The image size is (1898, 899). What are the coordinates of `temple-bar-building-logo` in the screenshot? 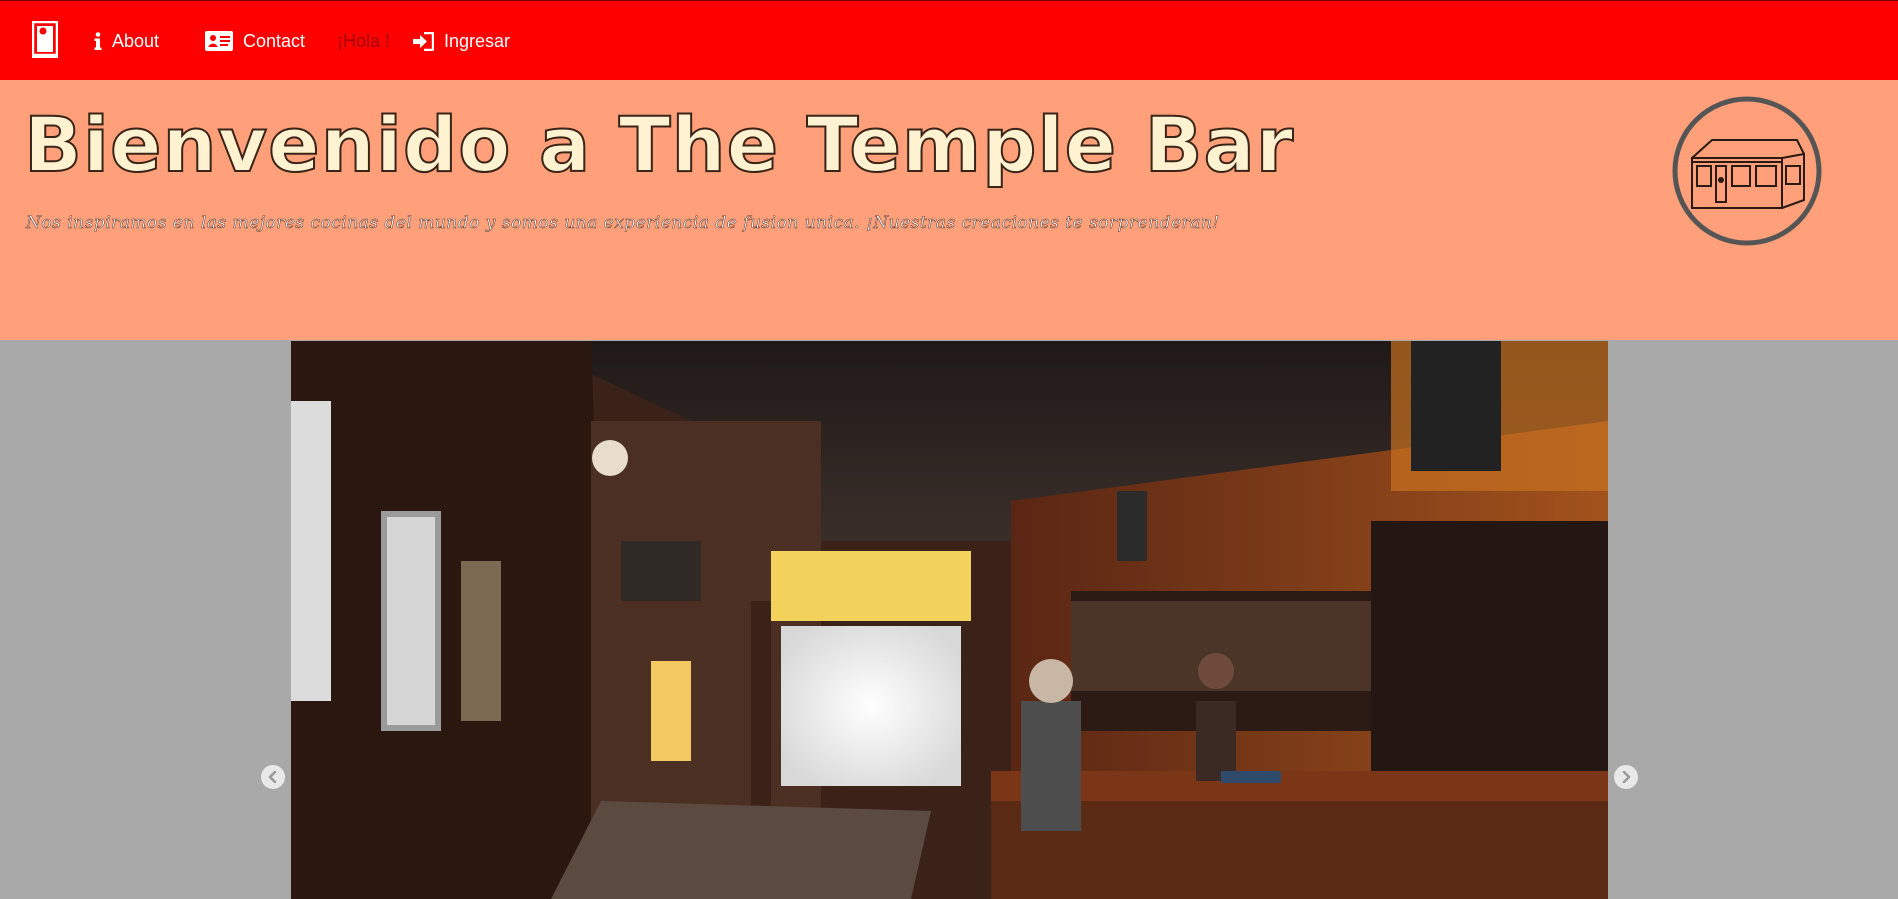 It's located at (1747, 171).